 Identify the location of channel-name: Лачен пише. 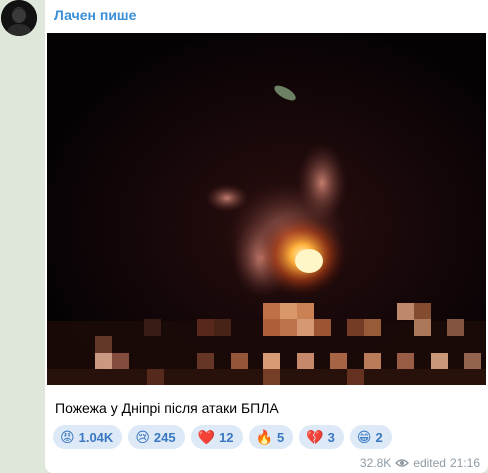
(95, 15).